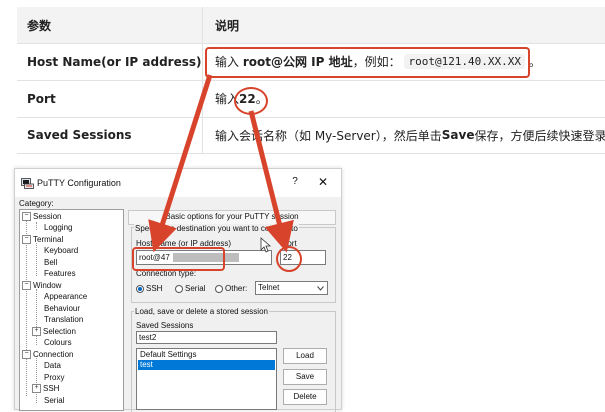 This screenshot has height=412, width=605. What do you see at coordinates (539, 135) in the screenshot?
I see `desc-text: 保存，方便后续快速登录。` at bounding box center [539, 135].